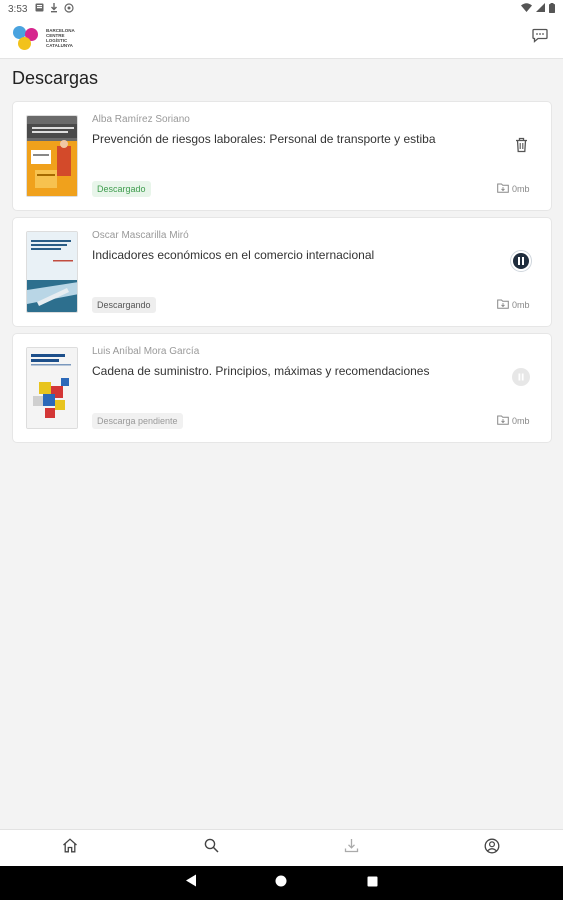 This screenshot has height=900, width=563. I want to click on profile-icon, so click(492, 848).